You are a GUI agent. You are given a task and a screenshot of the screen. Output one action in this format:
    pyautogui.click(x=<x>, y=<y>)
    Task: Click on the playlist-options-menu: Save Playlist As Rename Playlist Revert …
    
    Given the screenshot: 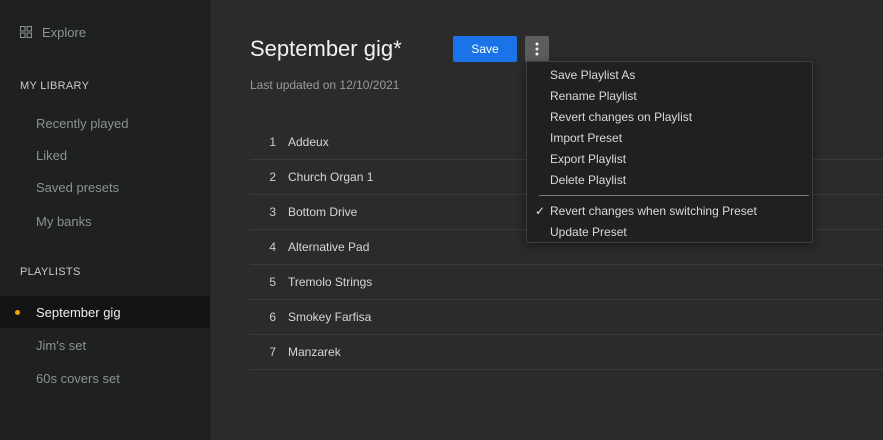 What is the action you would take?
    pyautogui.click(x=669, y=152)
    